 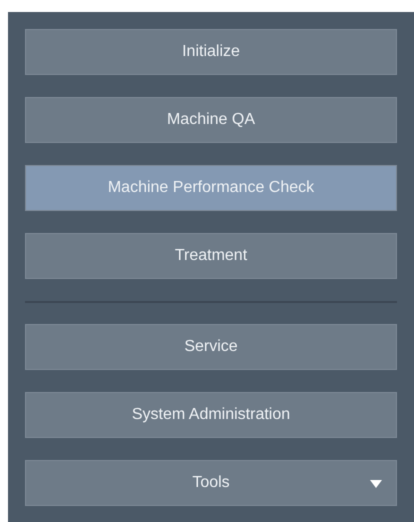 What do you see at coordinates (211, 256) in the screenshot?
I see `menu-button: Treatment` at bounding box center [211, 256].